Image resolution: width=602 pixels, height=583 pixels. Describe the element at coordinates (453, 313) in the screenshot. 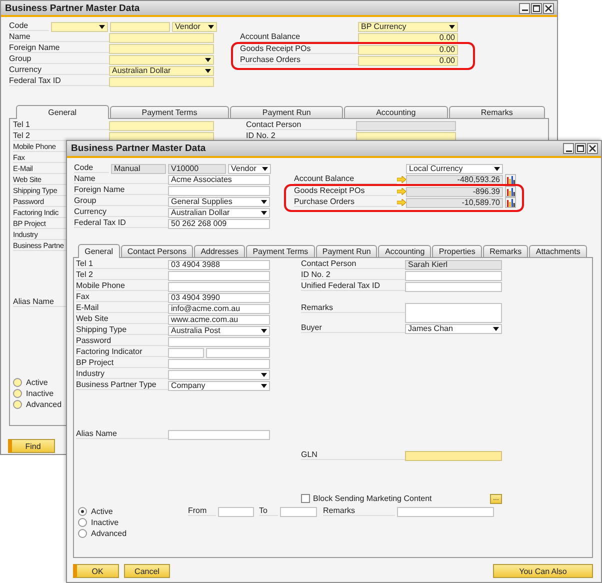

I see `text-area` at that location.